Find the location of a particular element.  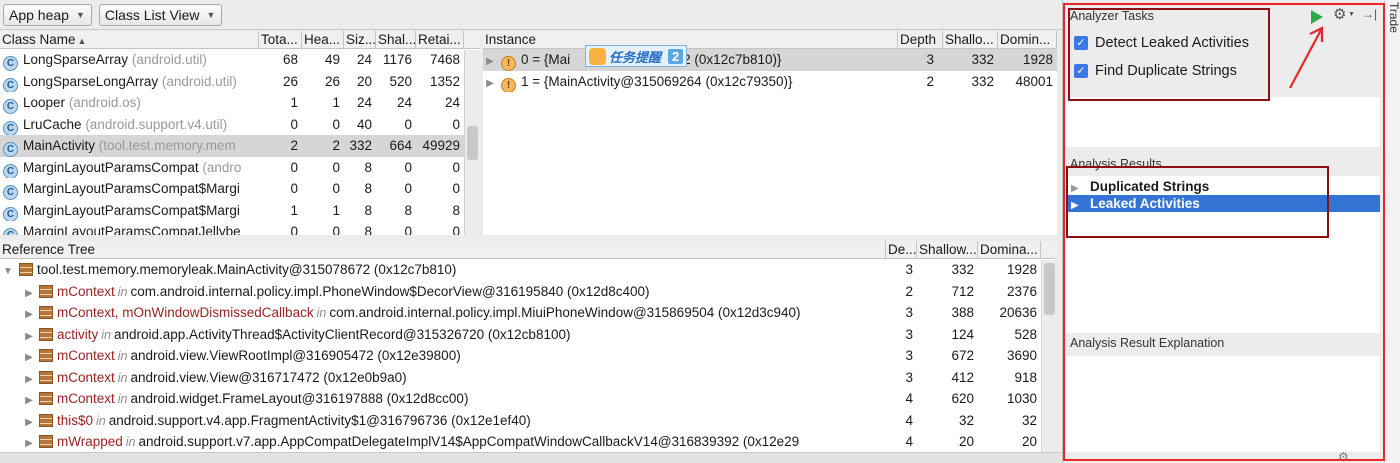

heap-select: App heap ▼ is located at coordinates (47, 14).